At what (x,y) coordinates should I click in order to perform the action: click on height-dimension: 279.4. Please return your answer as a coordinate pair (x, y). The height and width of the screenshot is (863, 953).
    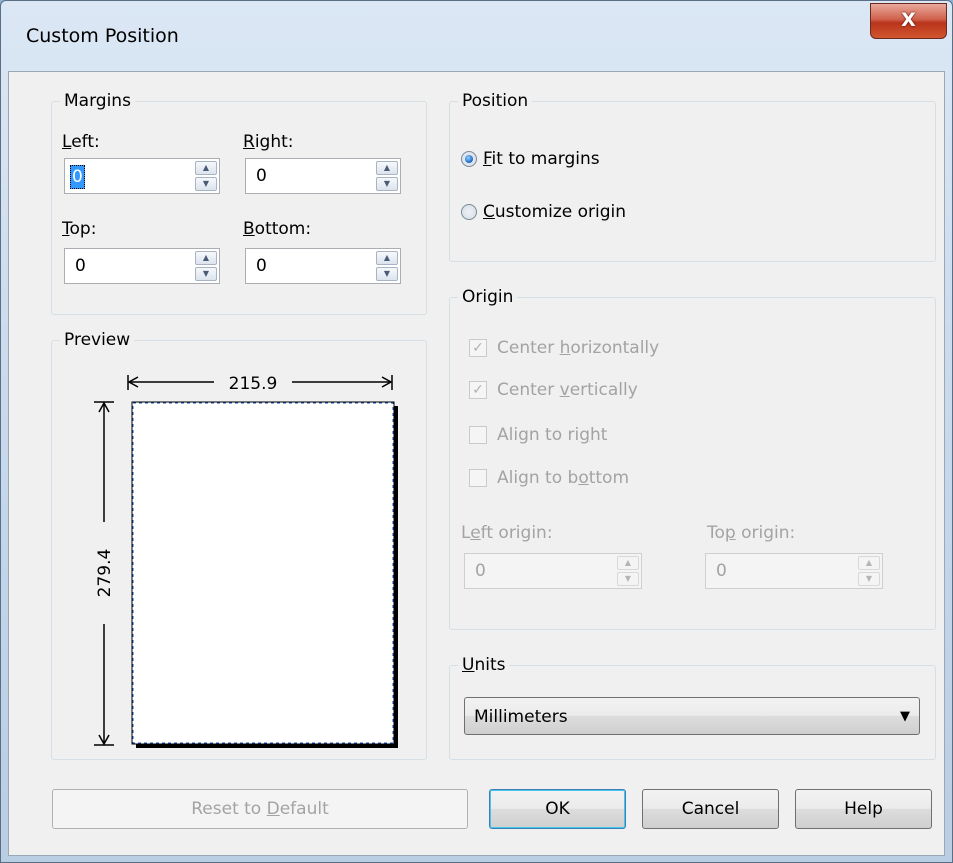
    Looking at the image, I should click on (104, 573).